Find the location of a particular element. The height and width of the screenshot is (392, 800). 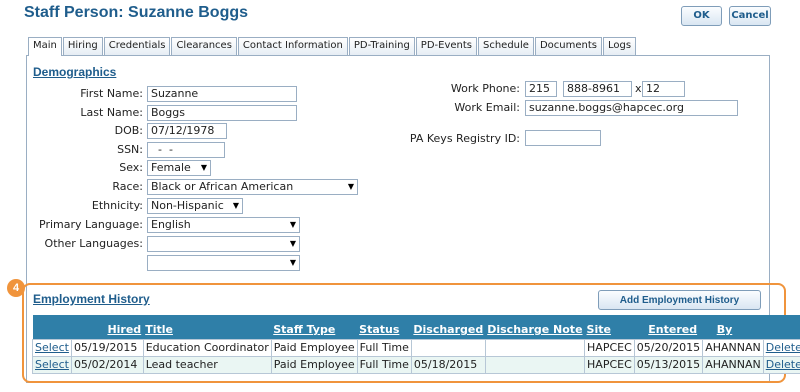

add-employment-history-button: Add Employment History is located at coordinates (679, 300).